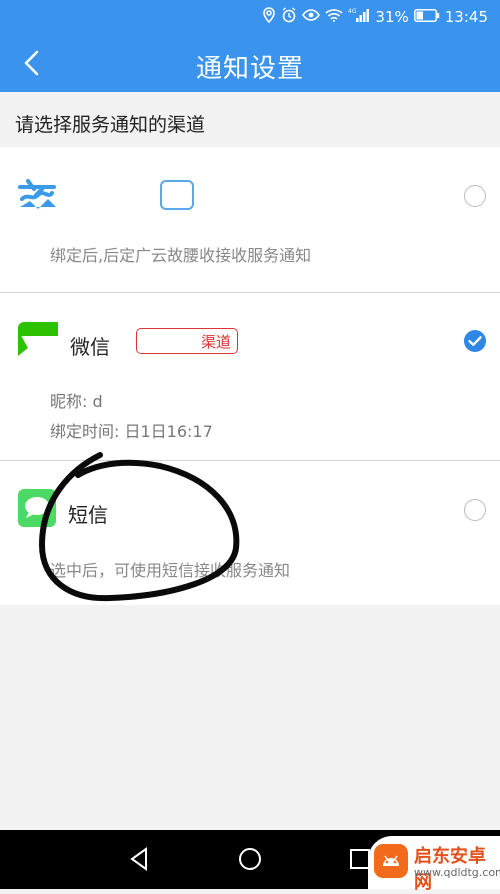 This screenshot has width=500, height=894. I want to click on clock: 13:45, so click(466, 17).